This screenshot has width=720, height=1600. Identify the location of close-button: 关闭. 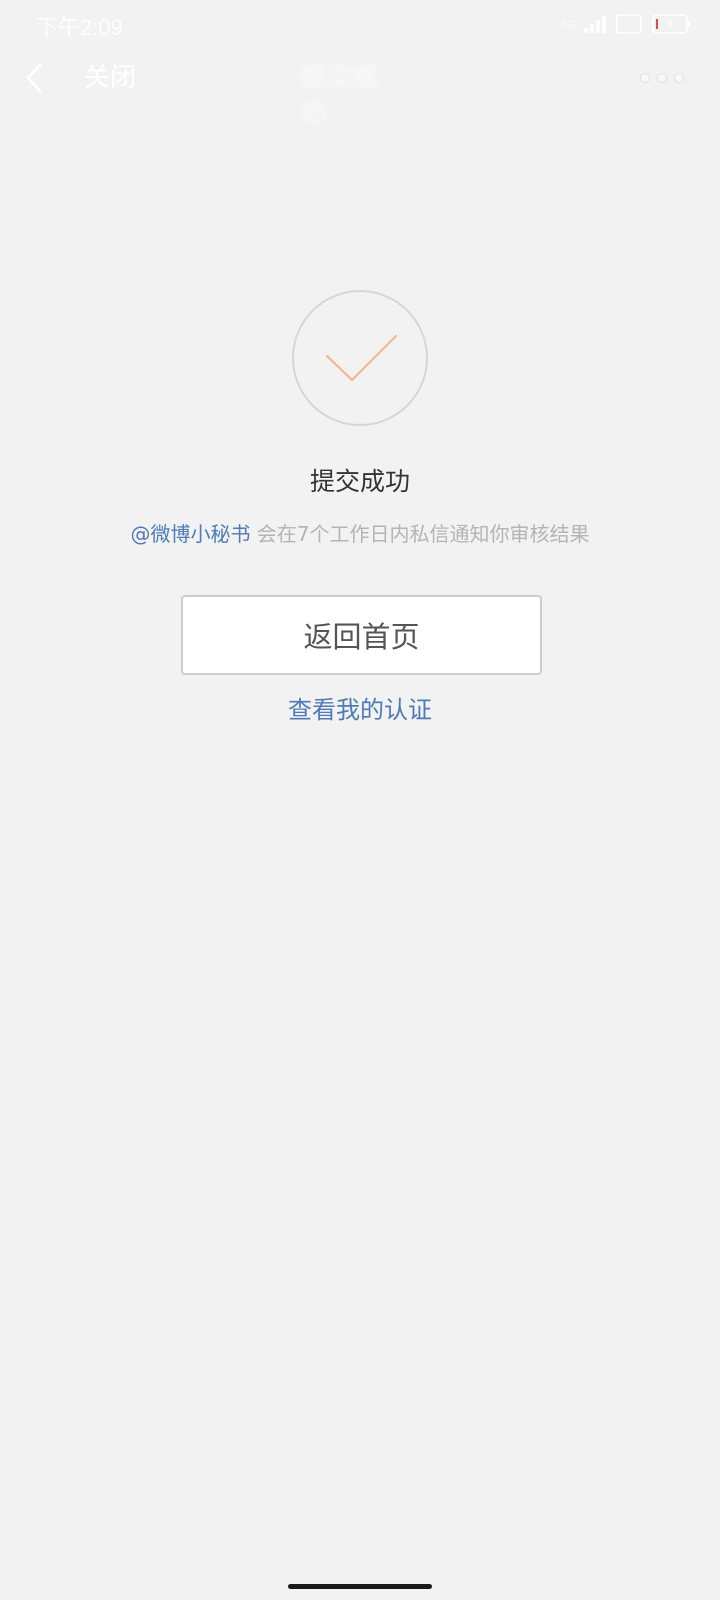
(110, 78).